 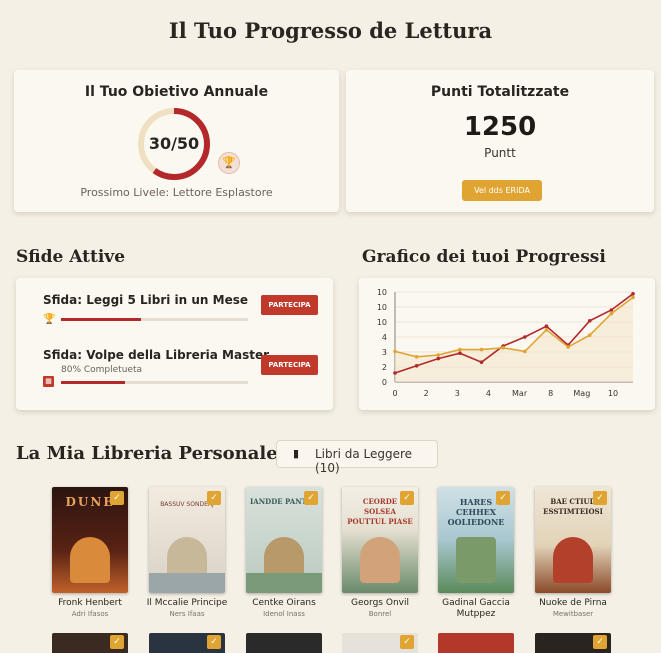 What do you see at coordinates (514, 339) in the screenshot?
I see `series-area` at bounding box center [514, 339].